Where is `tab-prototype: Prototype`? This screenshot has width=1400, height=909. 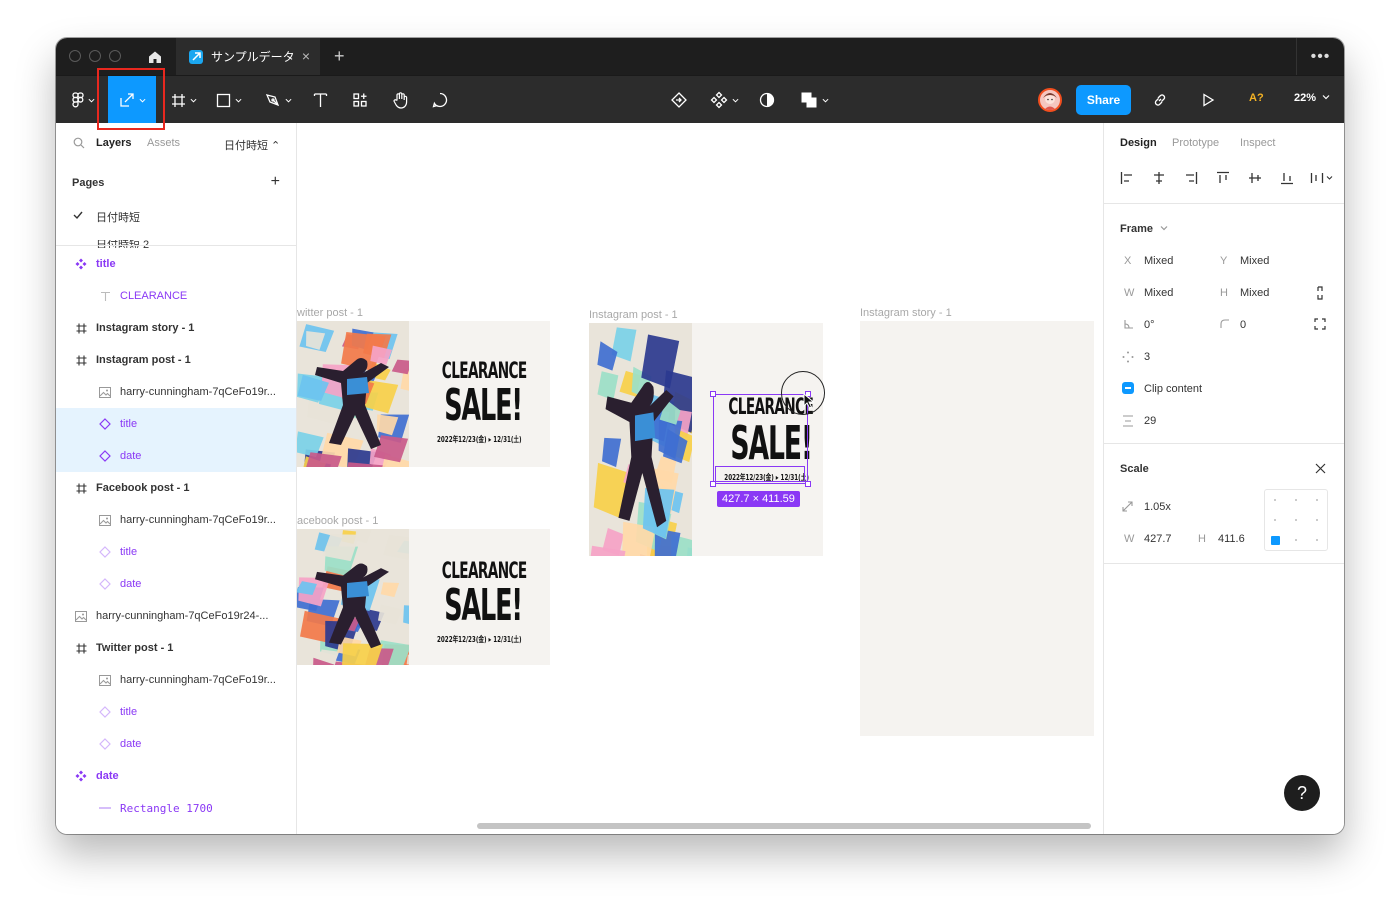
tab-prototype: Prototype is located at coordinates (1195, 143).